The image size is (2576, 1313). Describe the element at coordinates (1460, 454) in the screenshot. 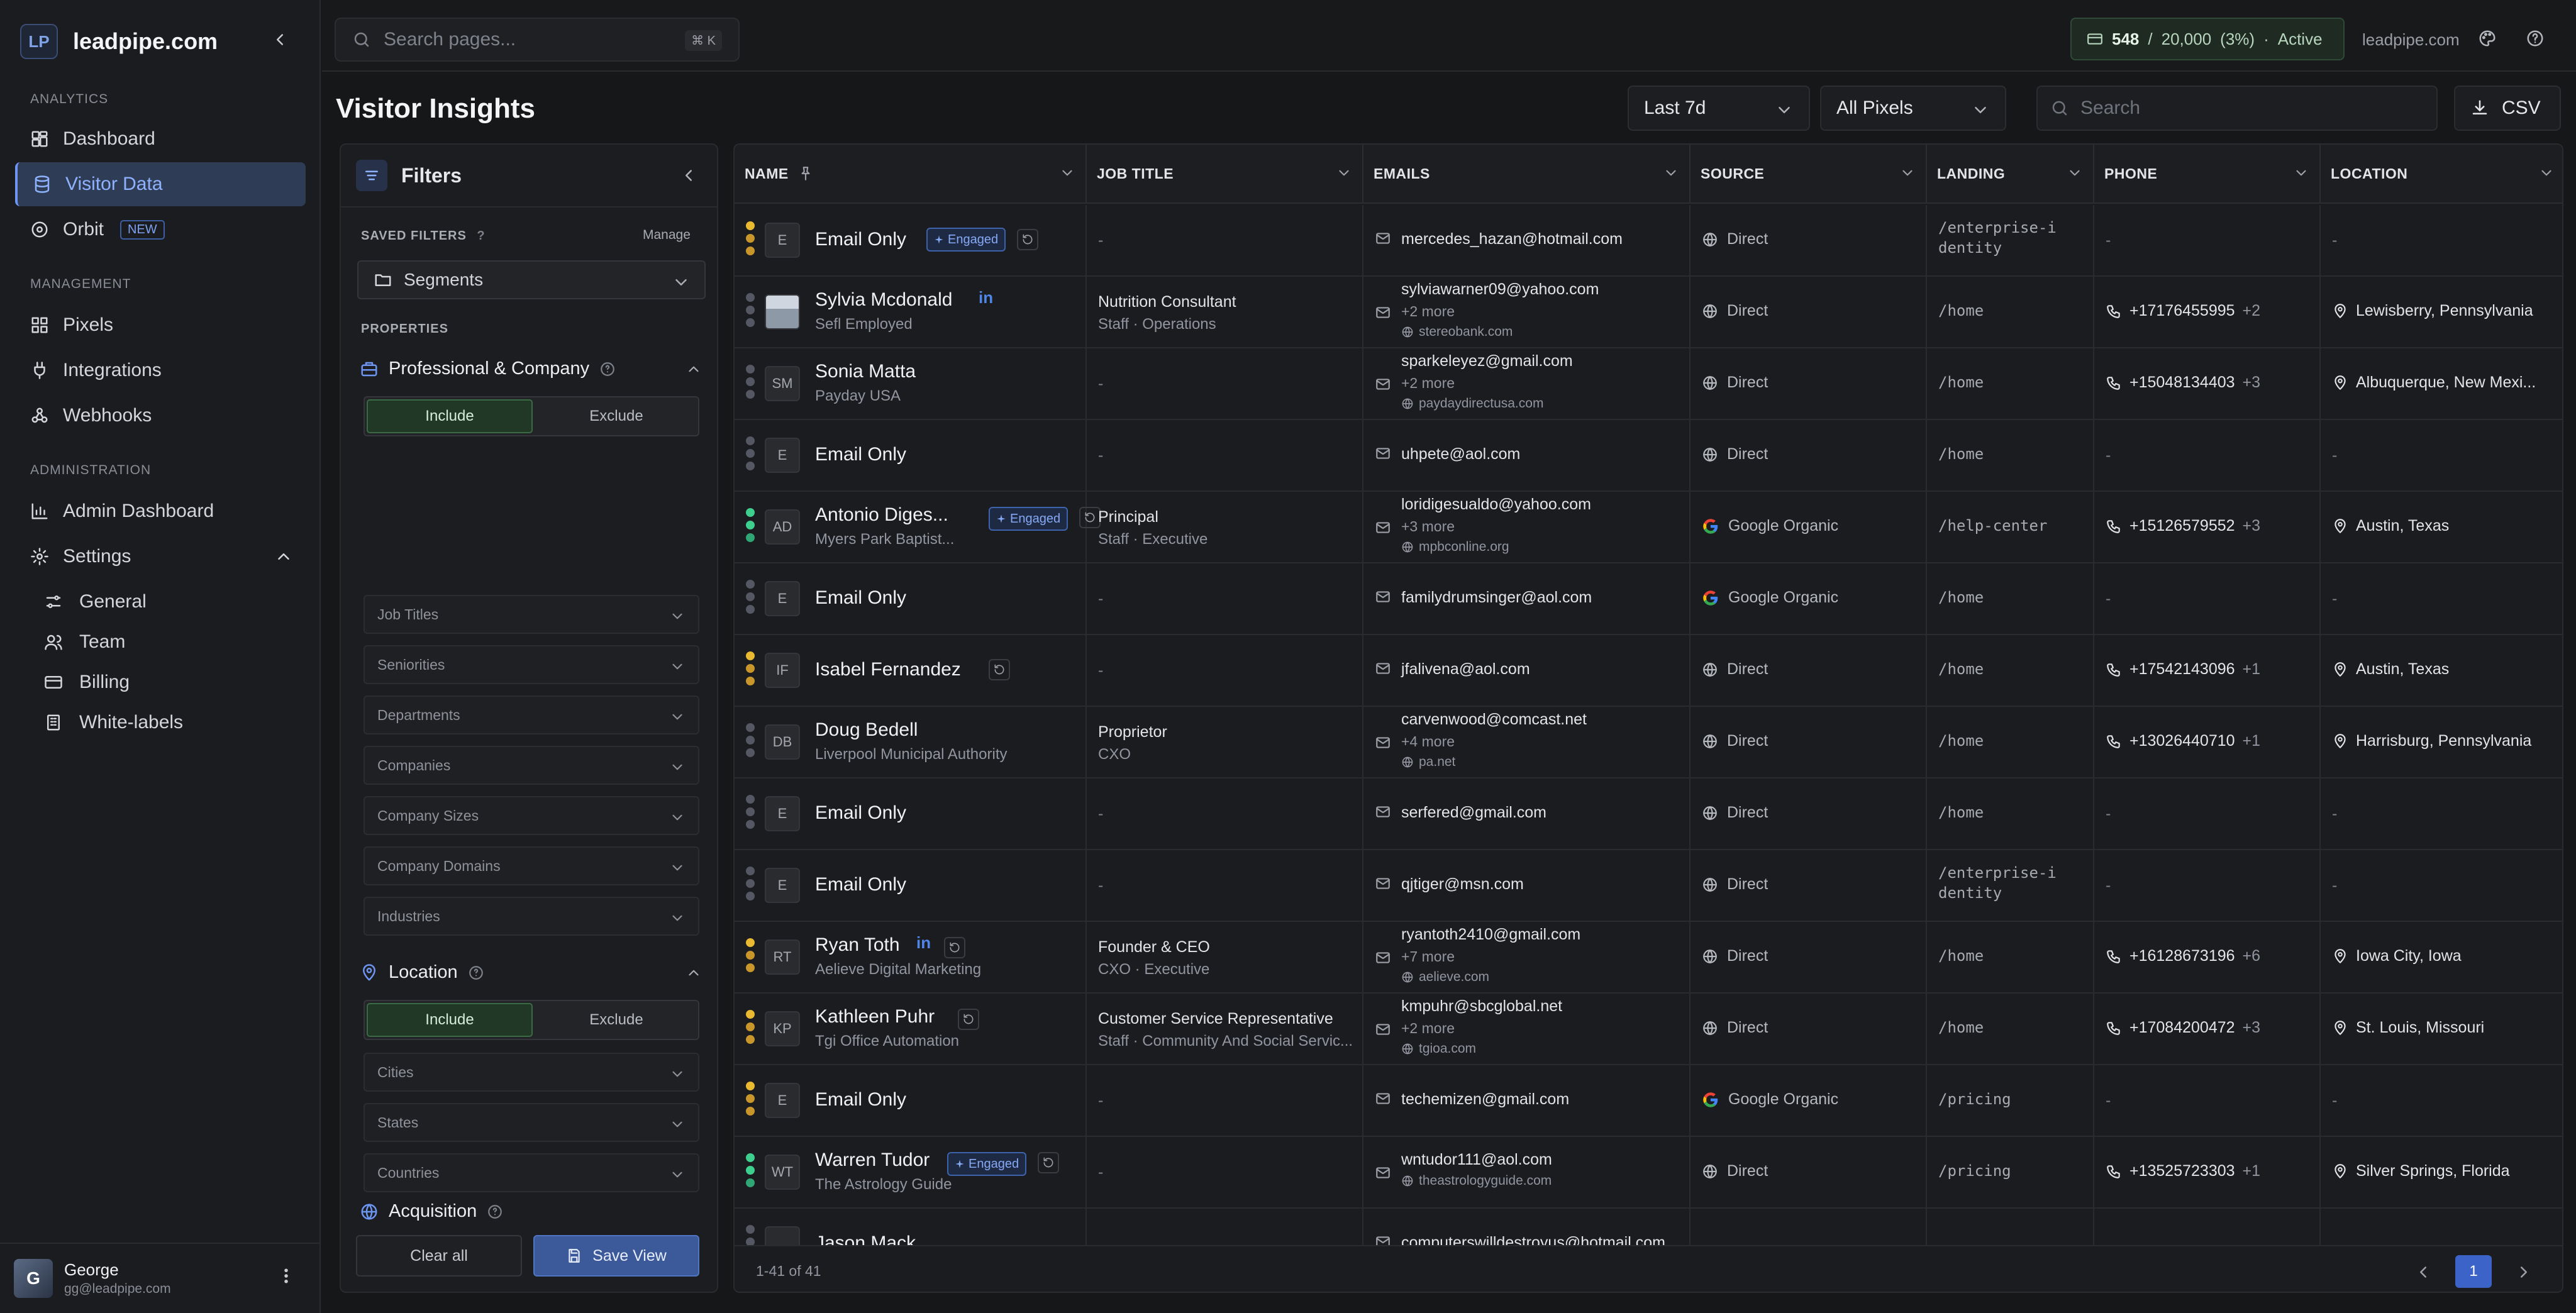

I see `email-address: uhpete@aol.com` at that location.